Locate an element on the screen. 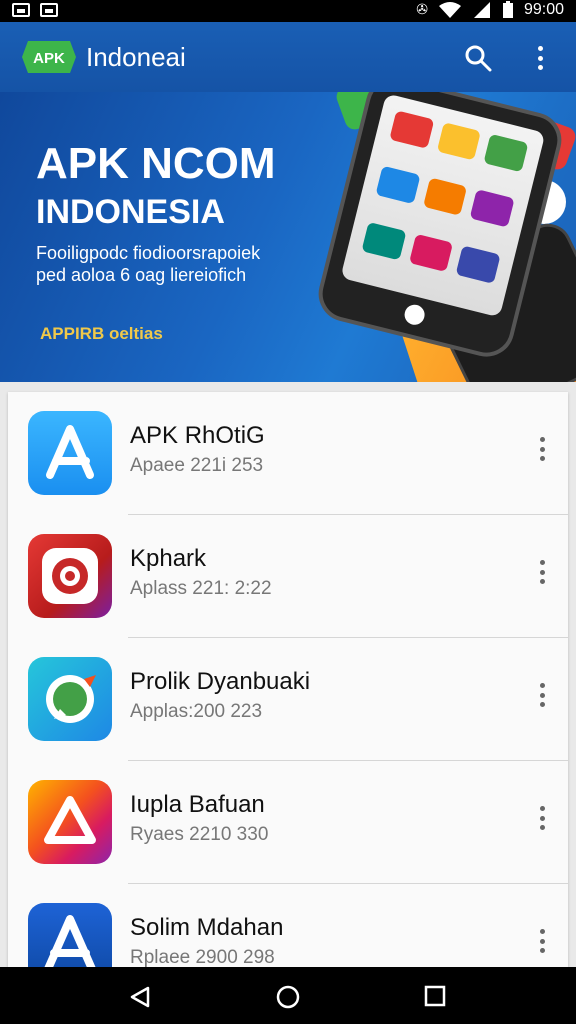  list-item: Iupla Bafuan Ryaes 2210 330 is located at coordinates (288, 822).